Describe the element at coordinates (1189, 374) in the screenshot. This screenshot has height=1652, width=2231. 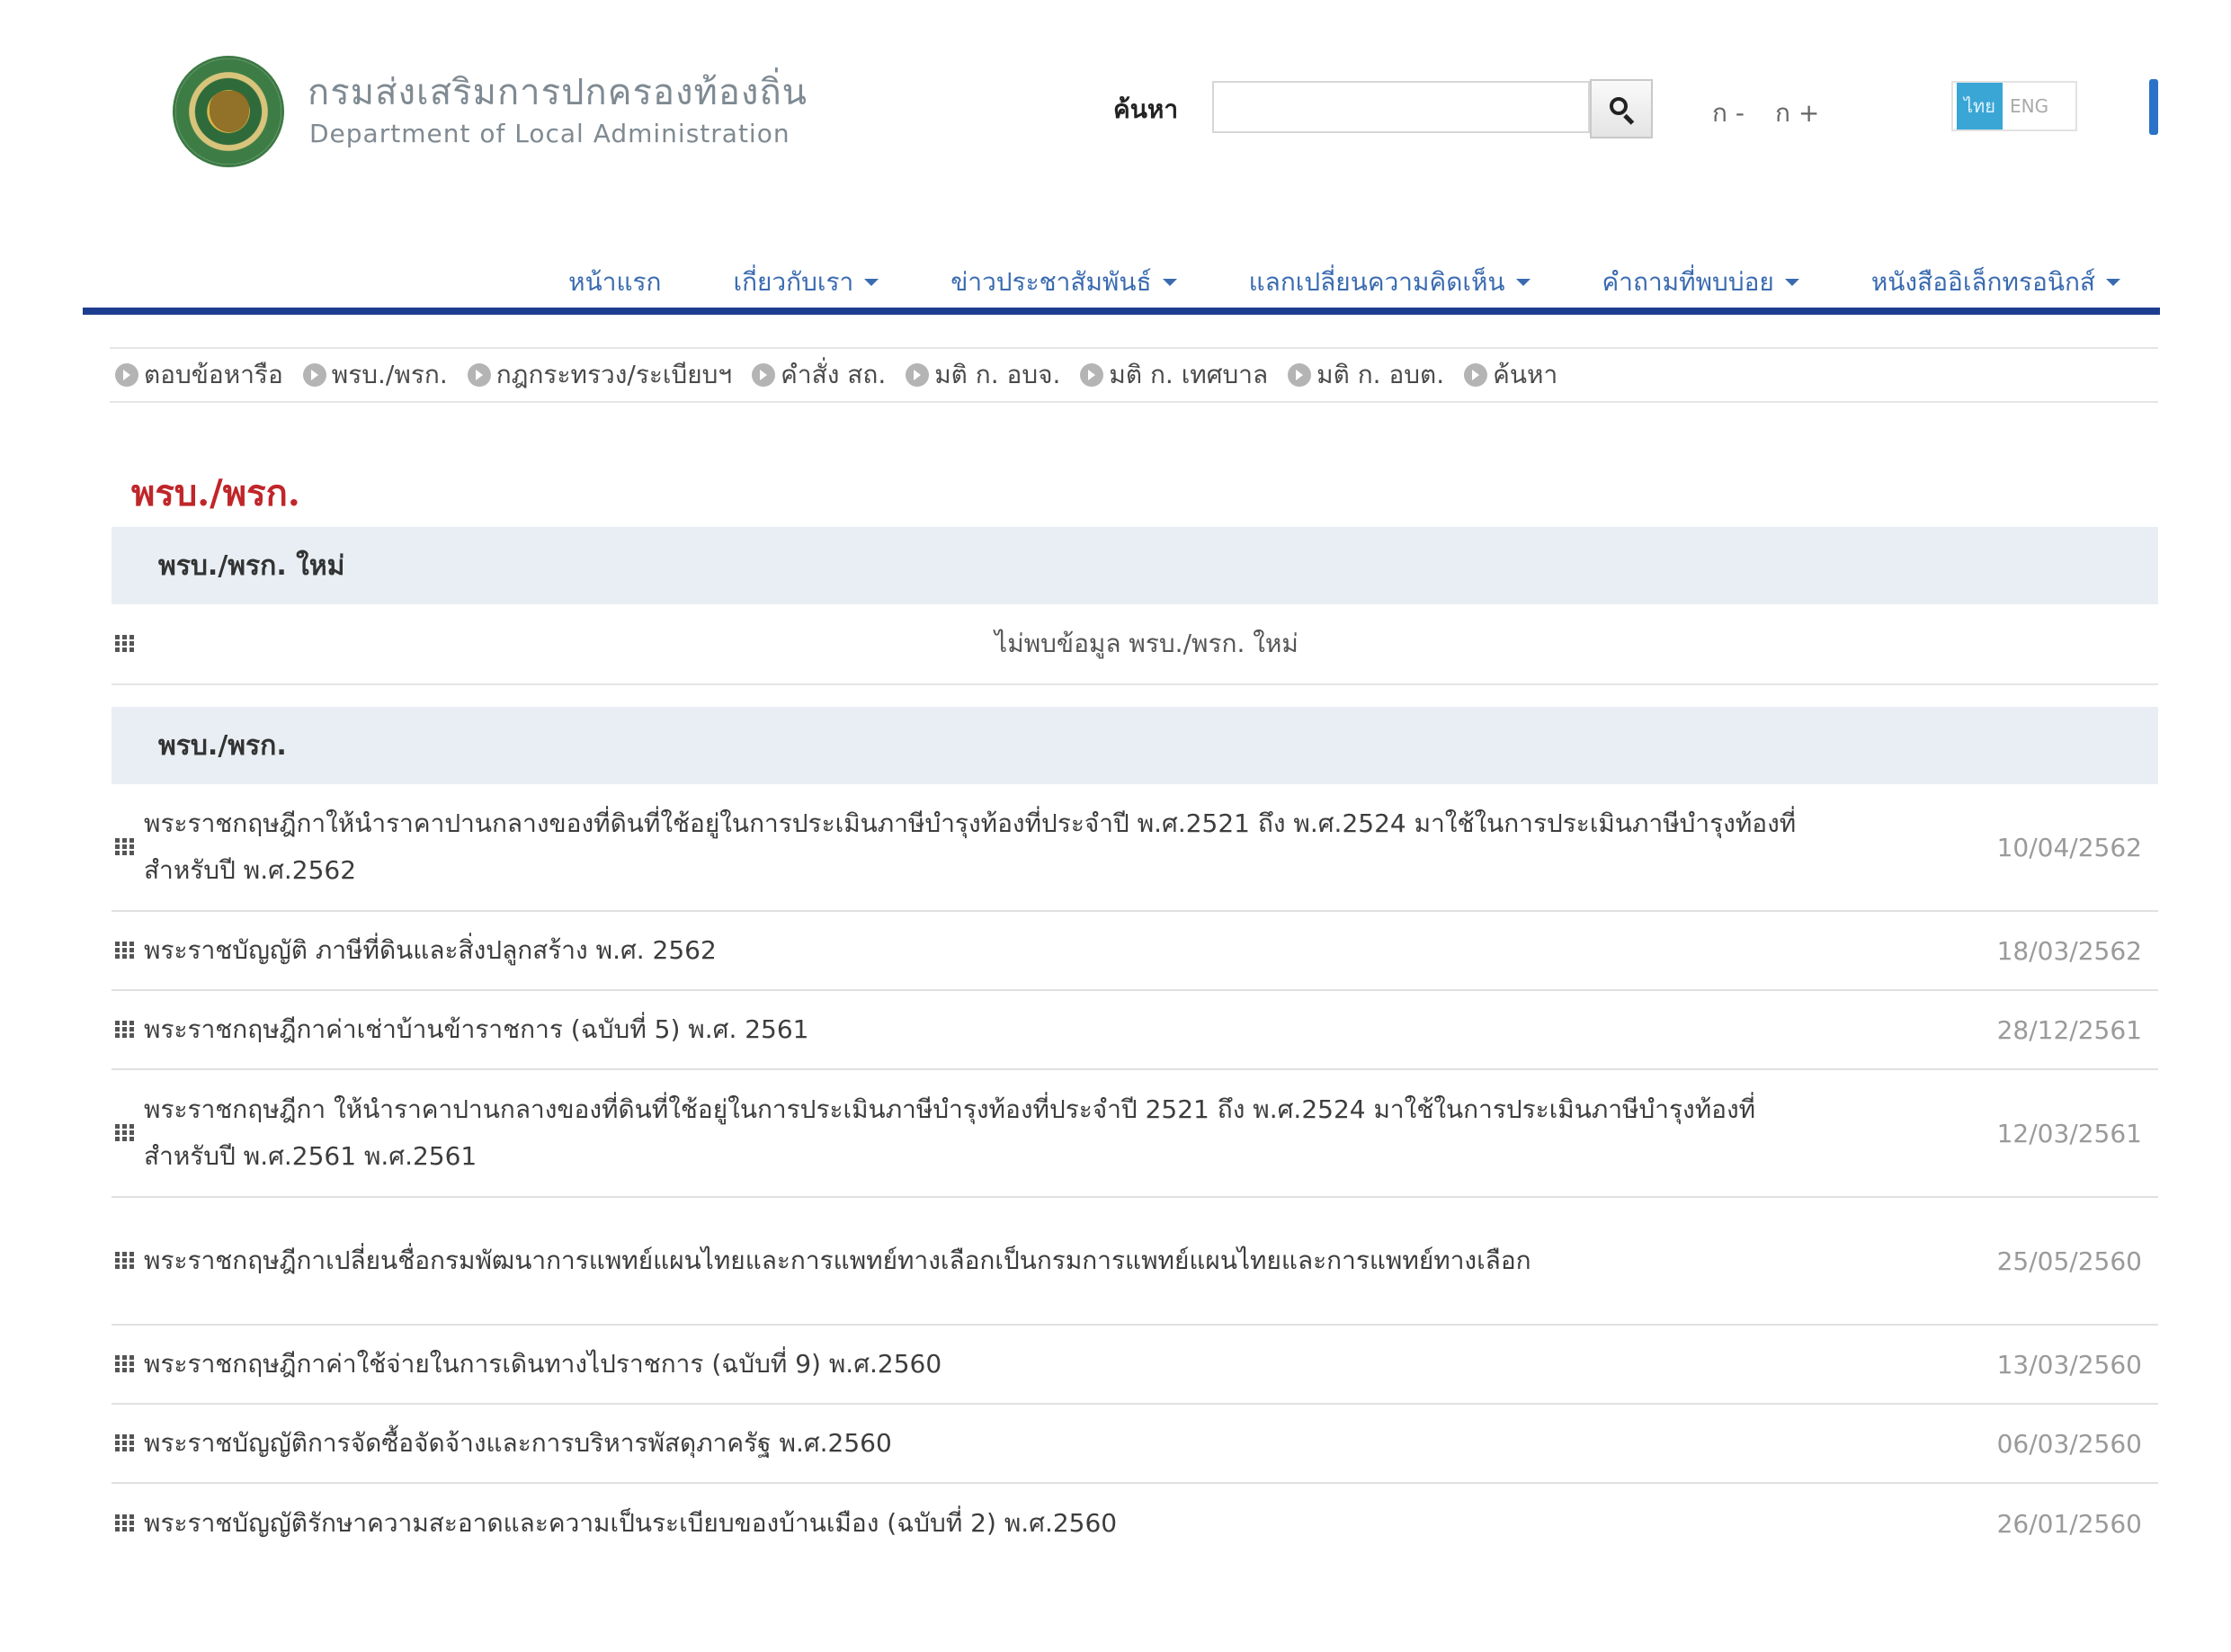
I see `submenu-item-label: มติ ก. เทศบาล` at that location.